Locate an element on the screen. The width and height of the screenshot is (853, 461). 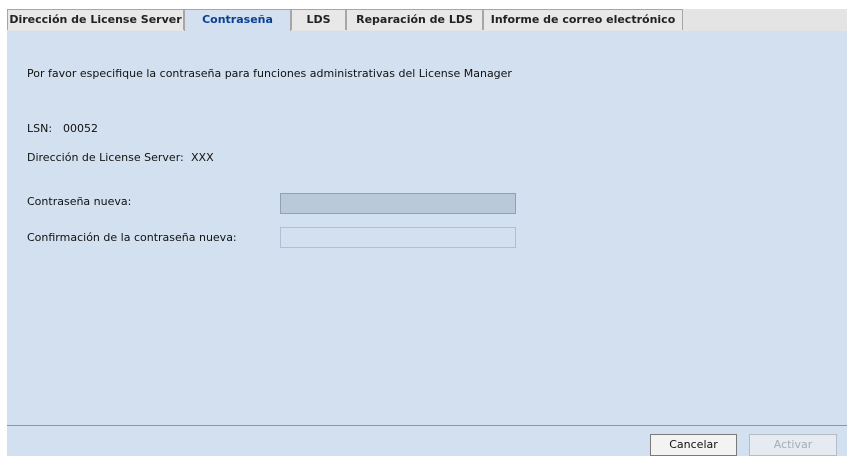
tab-lds: LDS is located at coordinates (318, 19).